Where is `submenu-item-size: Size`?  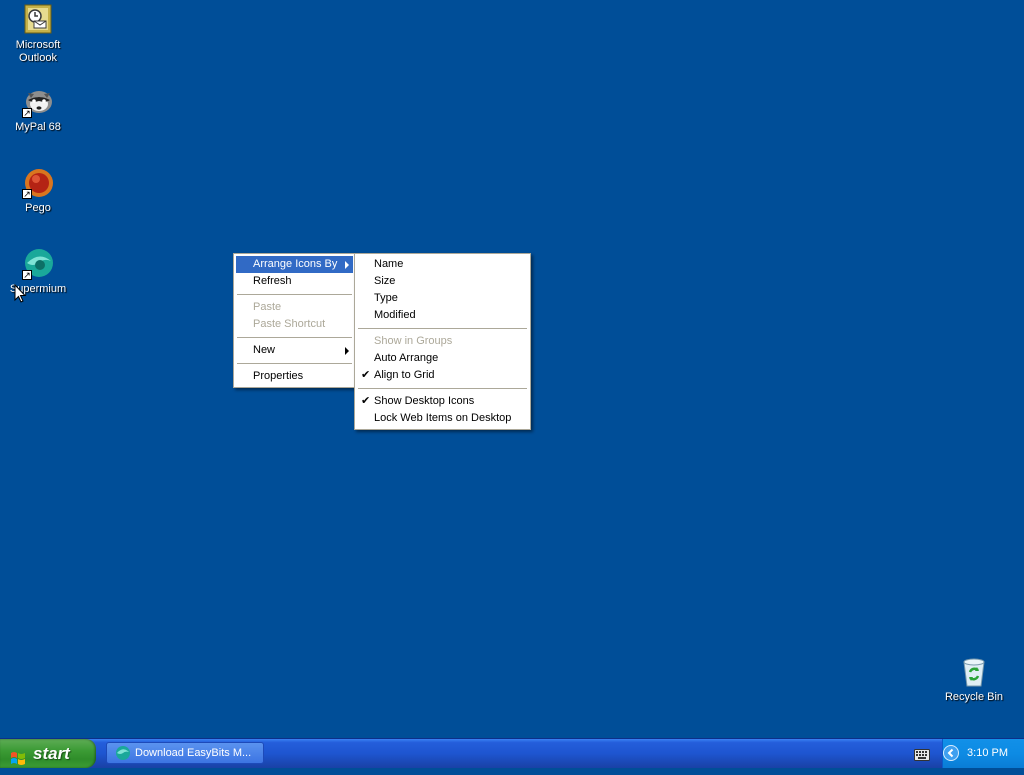 submenu-item-size: Size is located at coordinates (442, 281).